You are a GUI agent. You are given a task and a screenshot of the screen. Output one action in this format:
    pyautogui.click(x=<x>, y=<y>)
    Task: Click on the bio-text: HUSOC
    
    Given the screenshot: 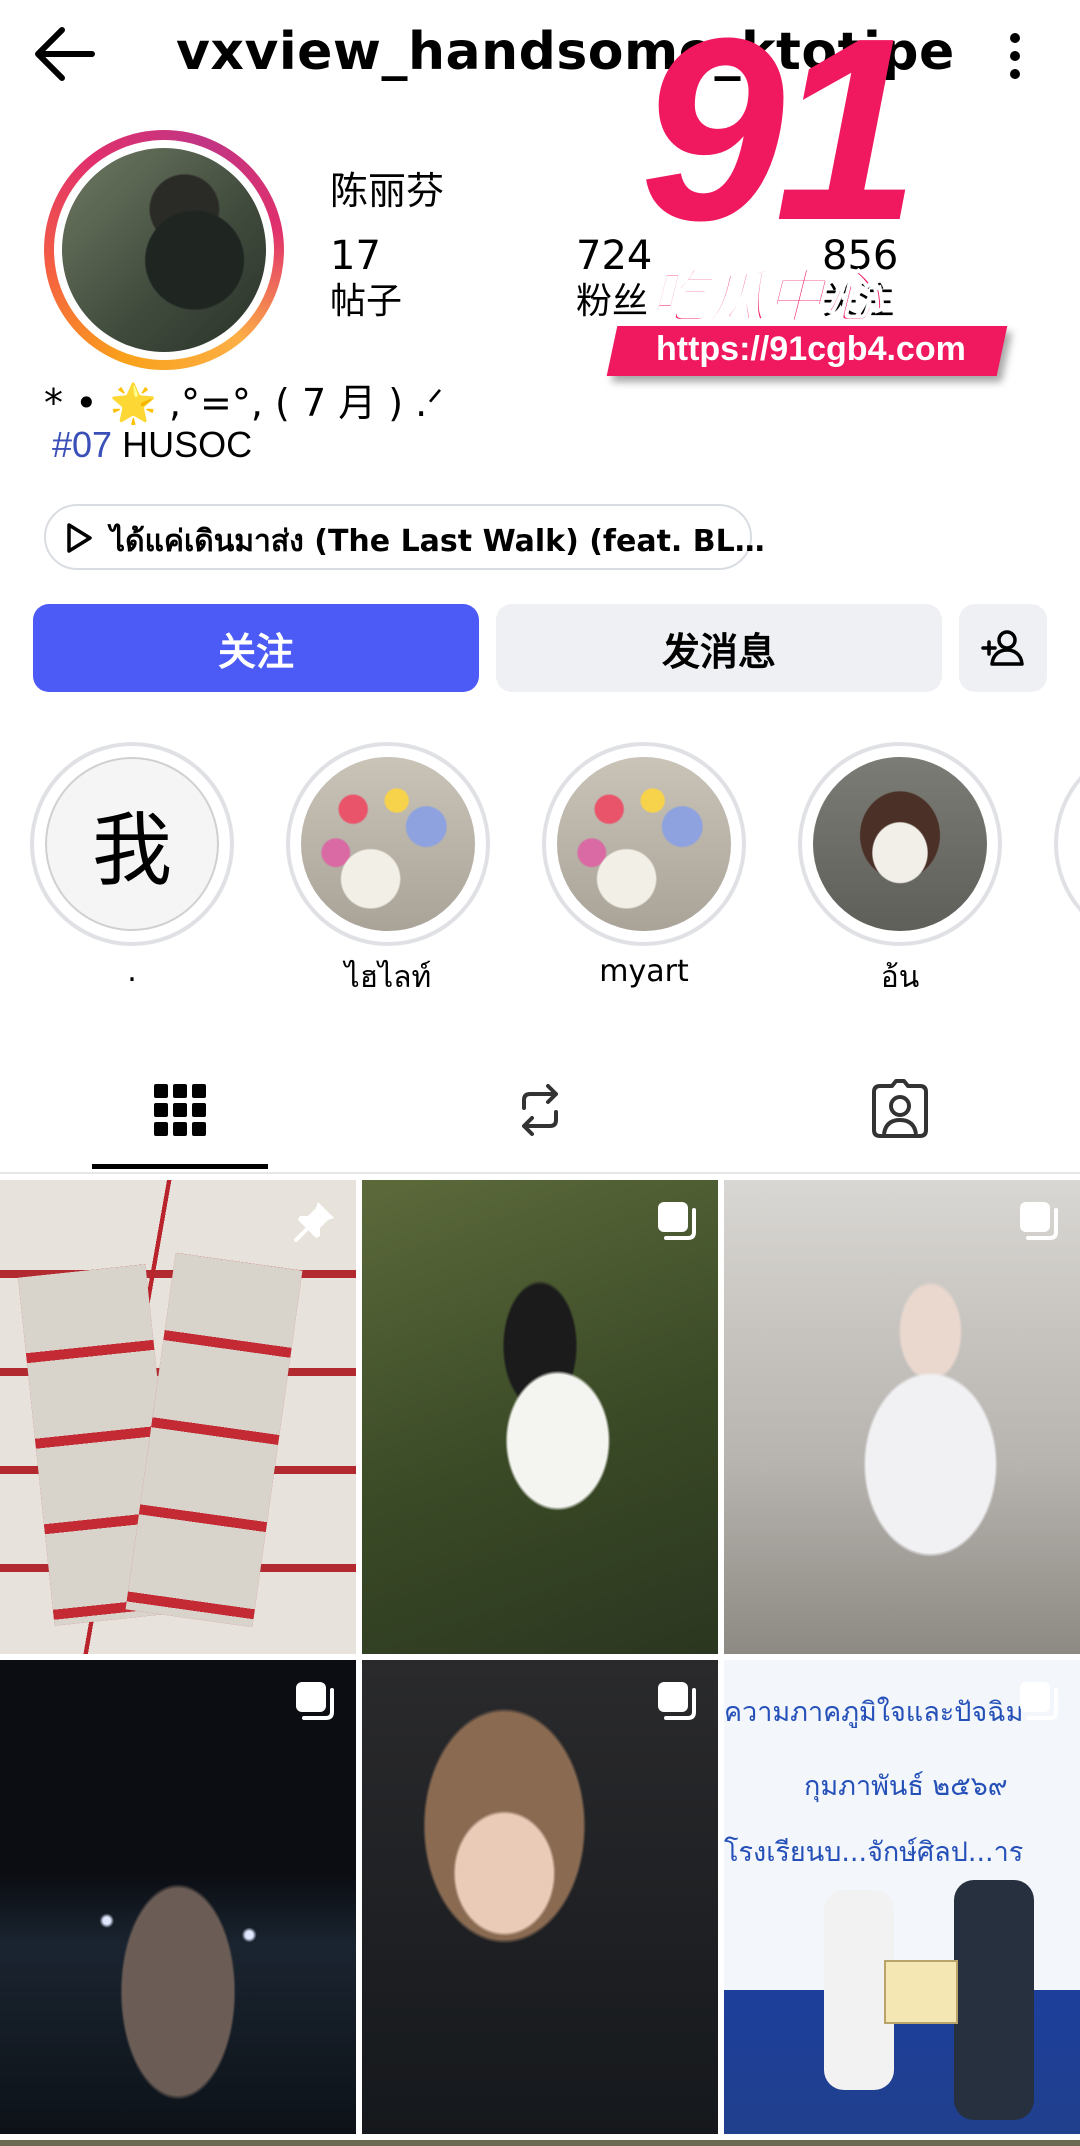 What is the action you would take?
    pyautogui.click(x=182, y=444)
    